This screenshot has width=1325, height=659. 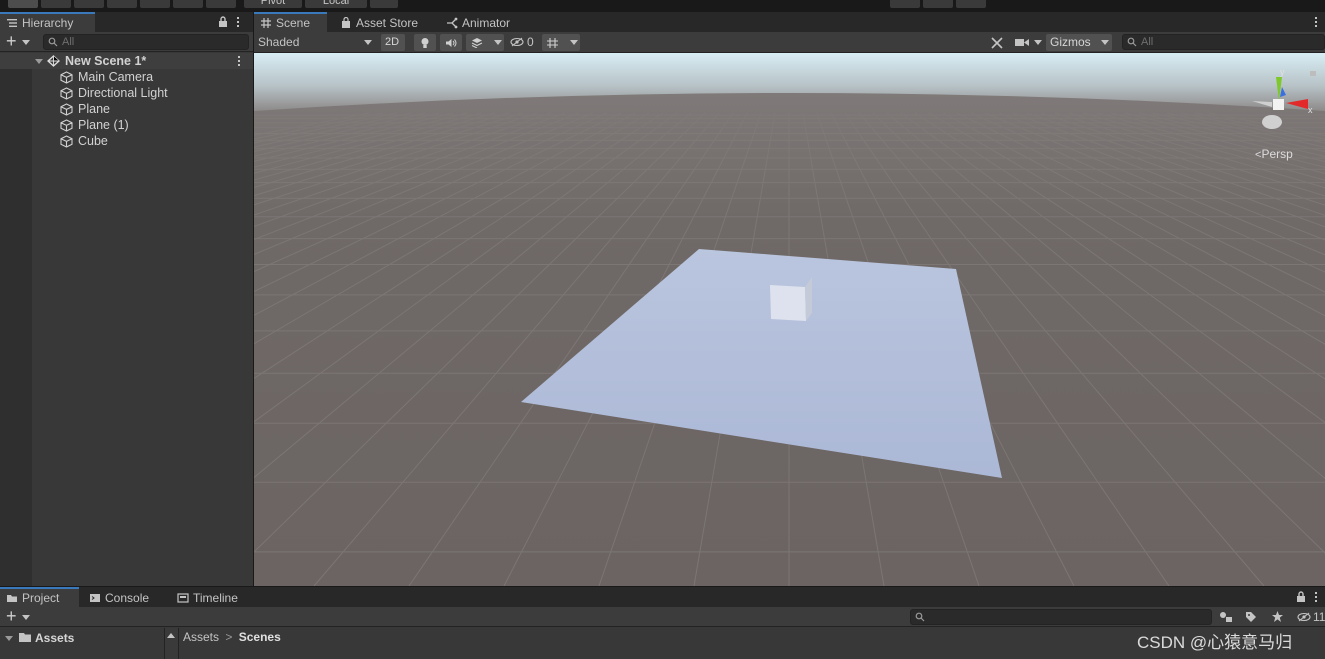 What do you see at coordinates (26, 42) in the screenshot?
I see `add-dropdown-icon` at bounding box center [26, 42].